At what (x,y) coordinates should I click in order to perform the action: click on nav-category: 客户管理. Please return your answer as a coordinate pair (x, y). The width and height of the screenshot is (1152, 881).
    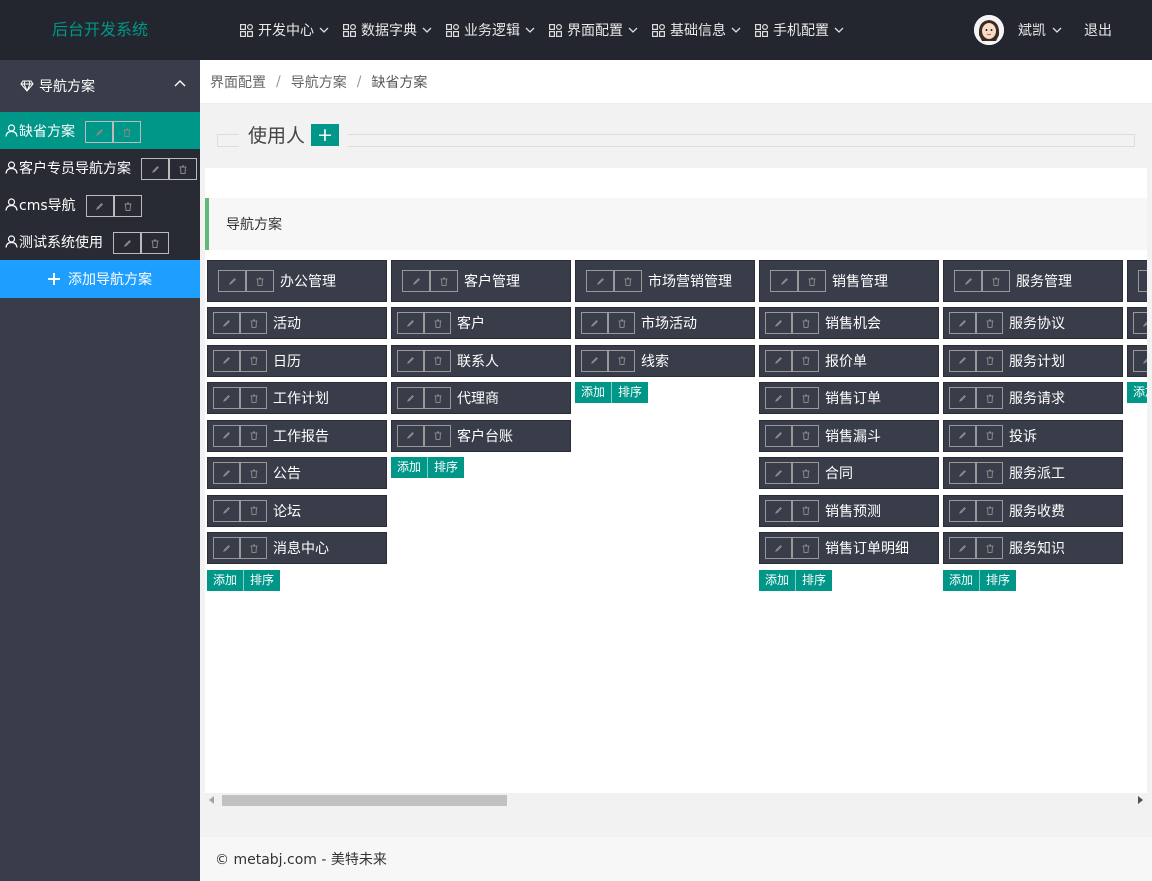
    Looking at the image, I should click on (481, 281).